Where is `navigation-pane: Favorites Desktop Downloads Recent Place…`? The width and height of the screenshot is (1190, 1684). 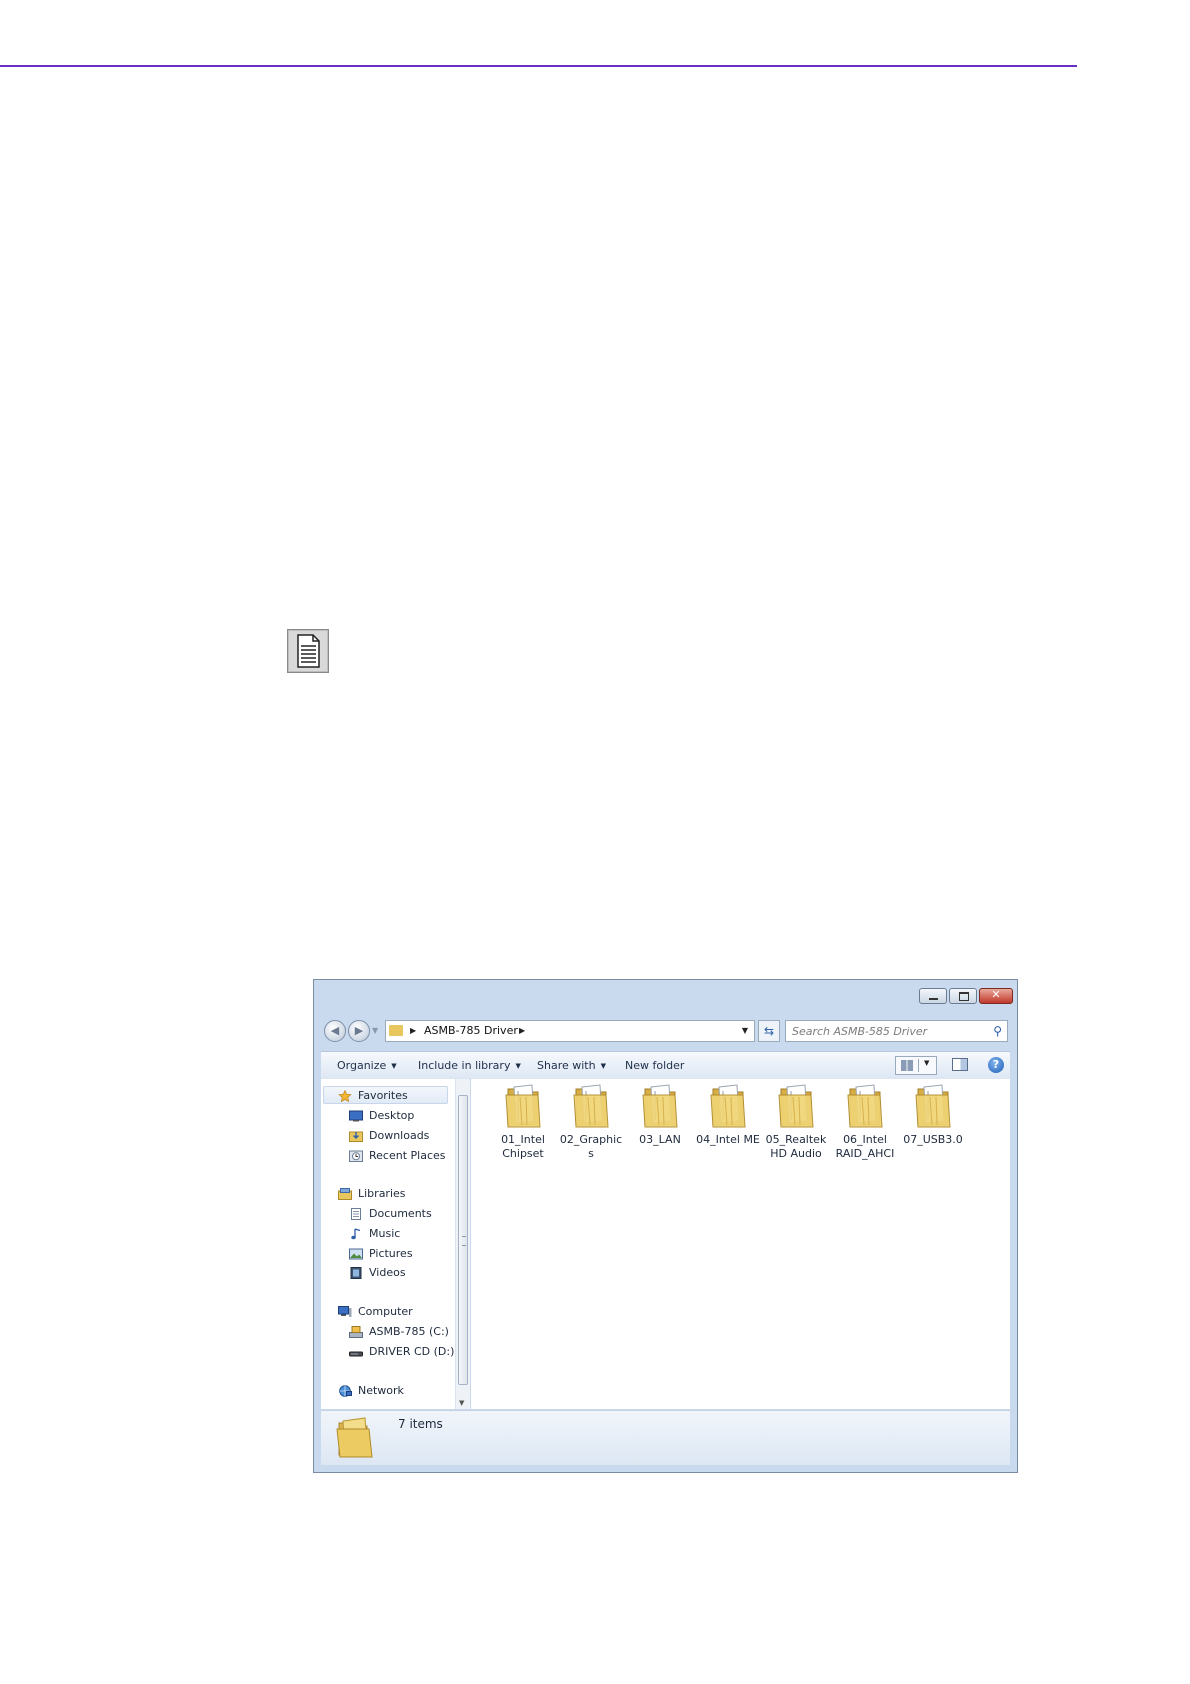 navigation-pane: Favorites Desktop Downloads Recent Place… is located at coordinates (395, 1244).